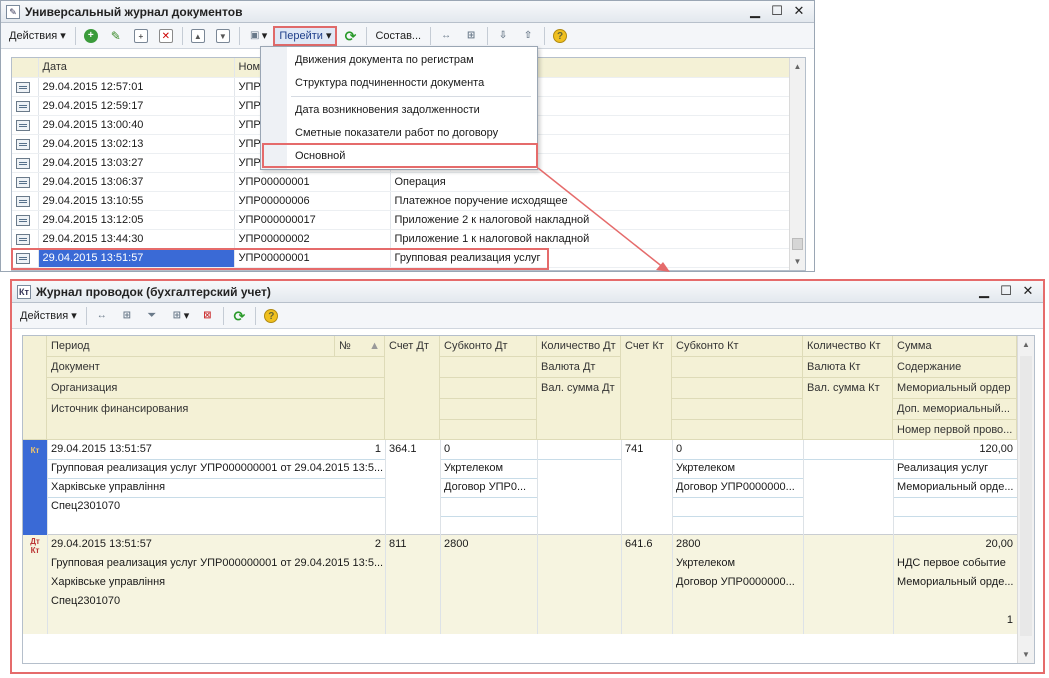 This screenshot has width=1049, height=678. I want to click on universal-journal-titlebar: ✎ Универсальный журнал документов ▁ ☐ ✕, so click(407, 12).